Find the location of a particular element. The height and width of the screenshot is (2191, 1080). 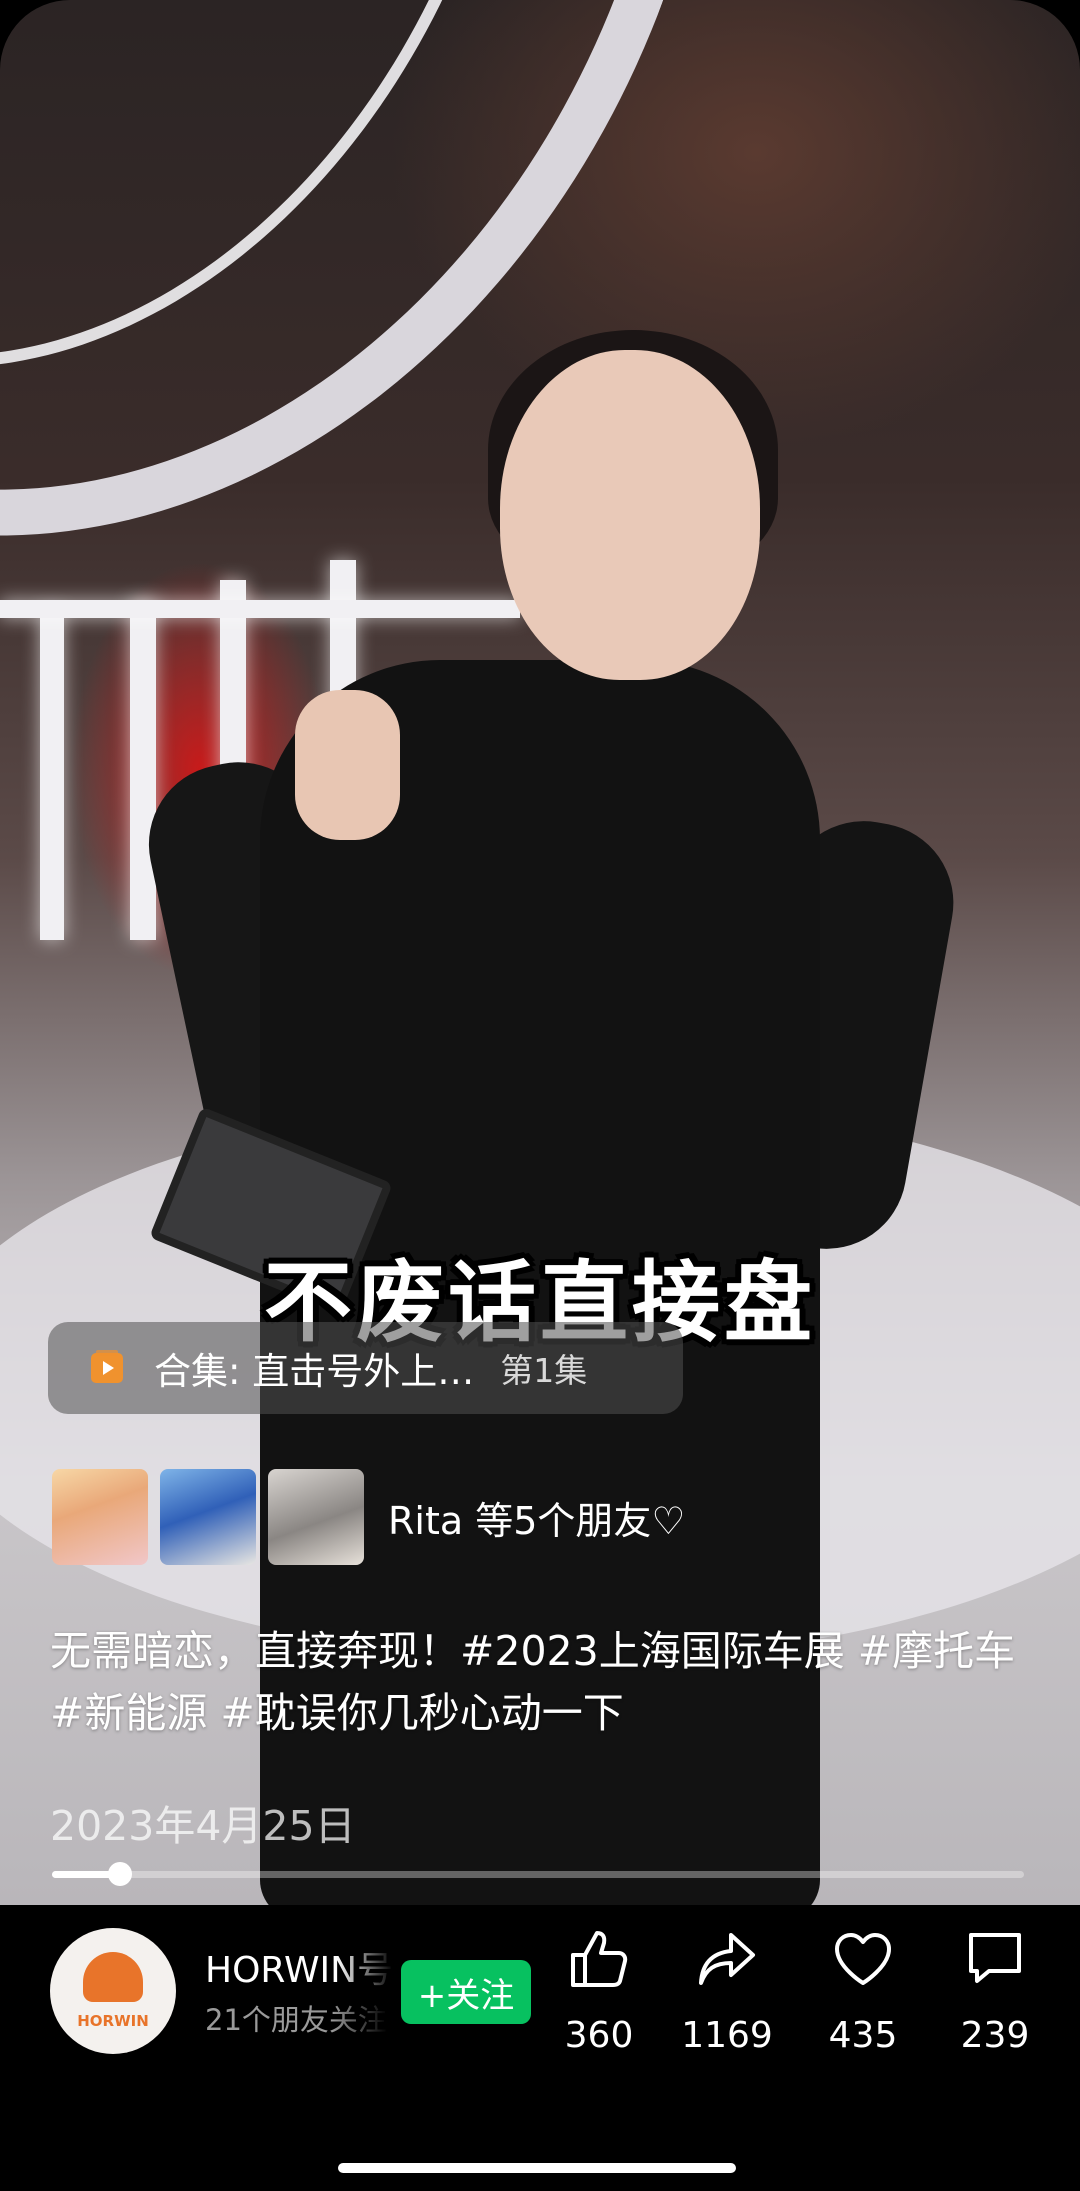

progress-handle is located at coordinates (120, 1874).